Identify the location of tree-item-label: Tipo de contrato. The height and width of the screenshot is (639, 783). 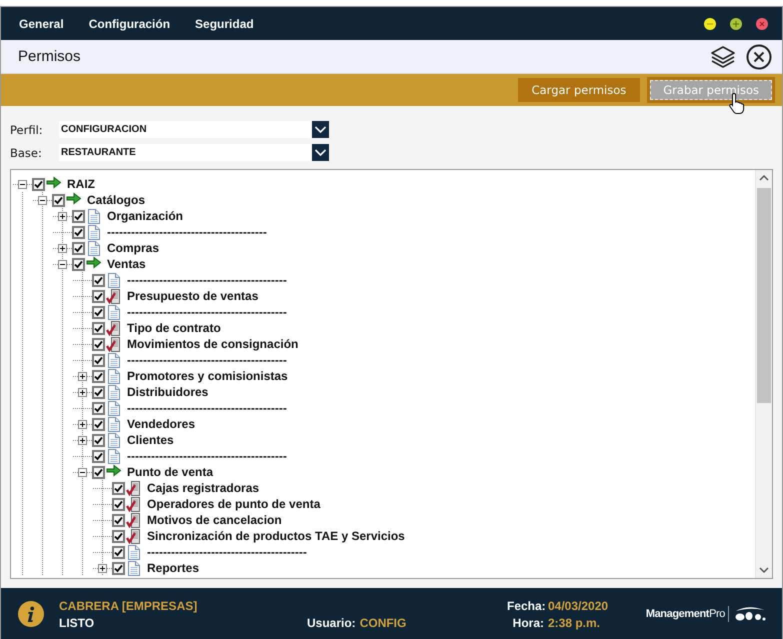
(174, 328).